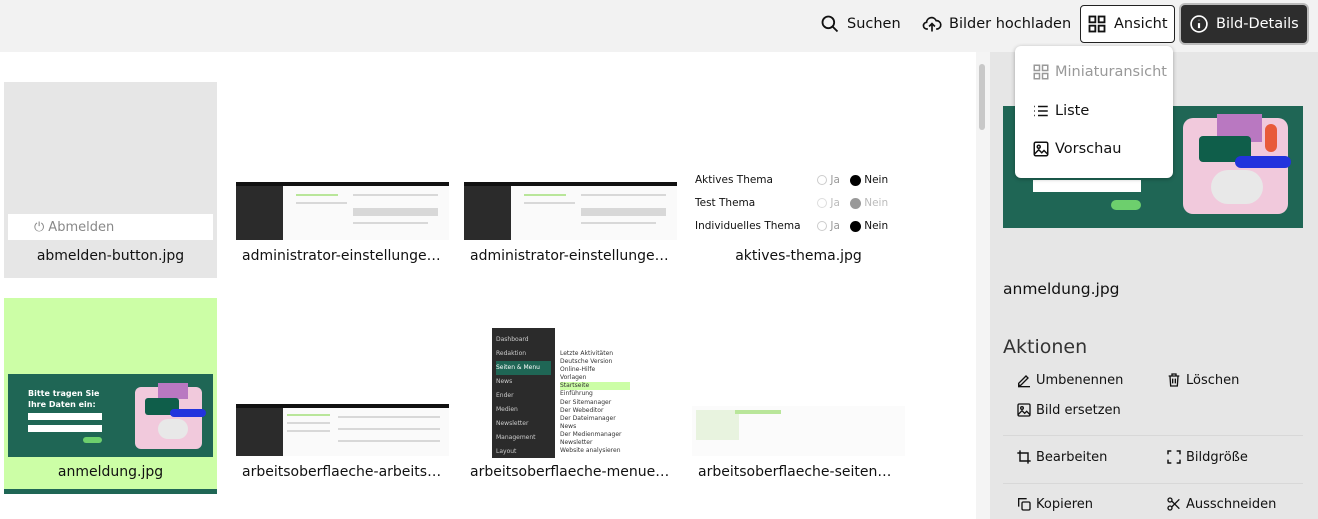 The height and width of the screenshot is (519, 1318). I want to click on cloud-upload-icon, so click(932, 24).